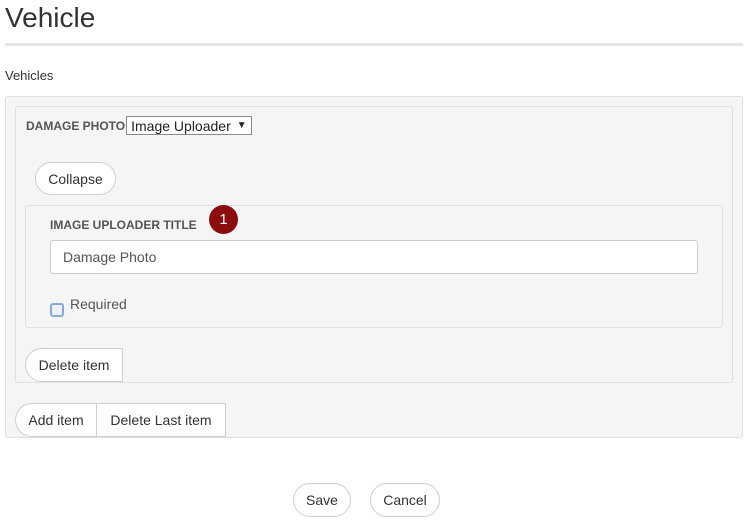  I want to click on field-type-row: DAMAGE PHOTO Image Uploader ▼, so click(139, 125).